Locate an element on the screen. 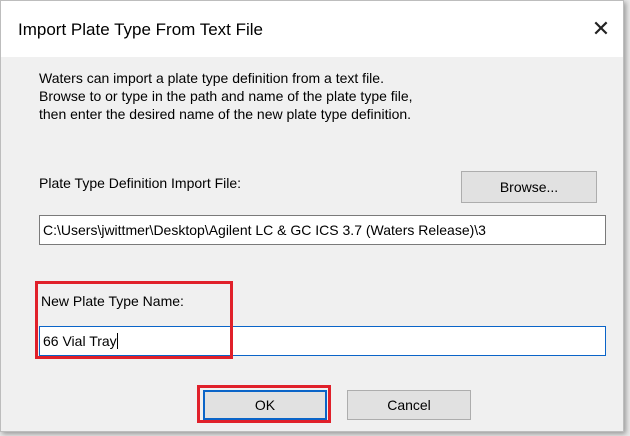 The height and width of the screenshot is (436, 630). cancel-button: Cancel is located at coordinates (409, 405).